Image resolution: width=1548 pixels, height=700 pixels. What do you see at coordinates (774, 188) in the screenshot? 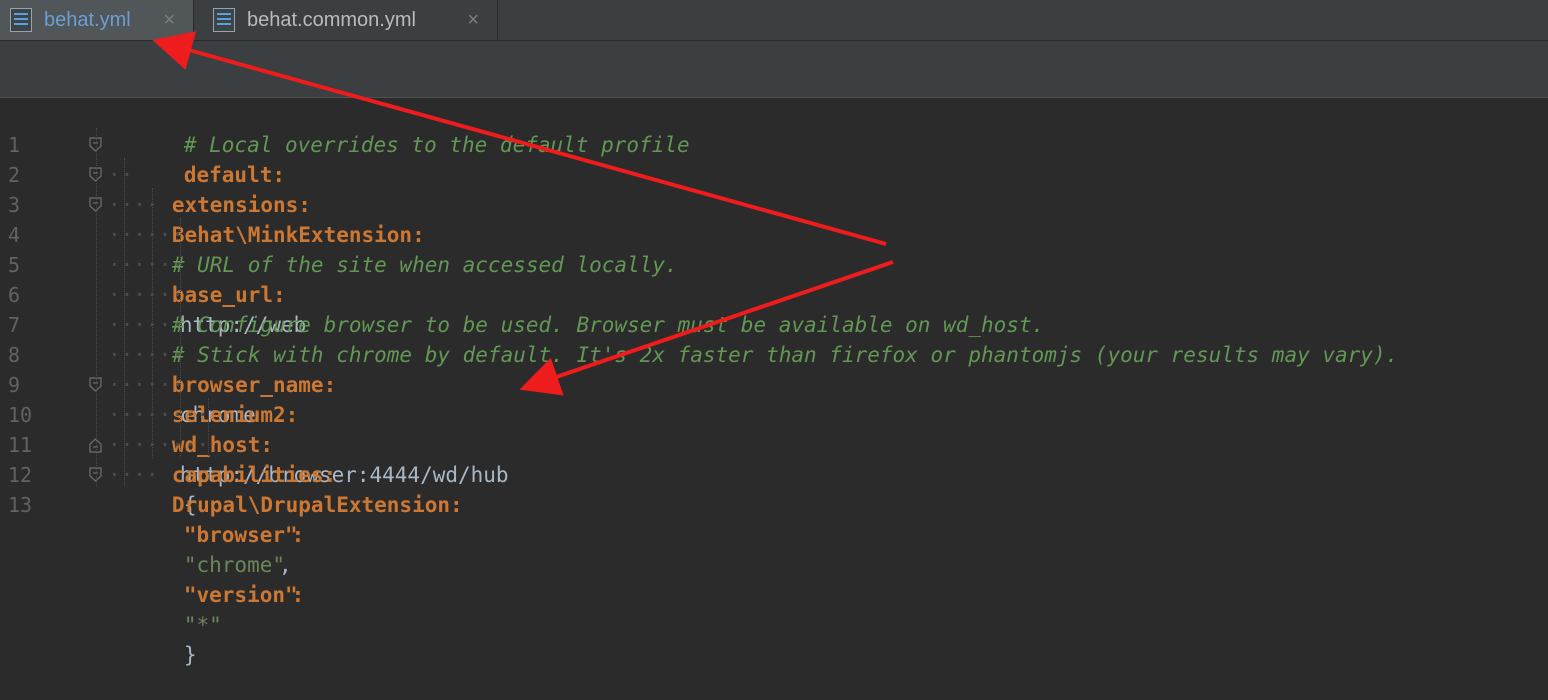
I see `code-line: 3 ·· extensions:` at bounding box center [774, 188].